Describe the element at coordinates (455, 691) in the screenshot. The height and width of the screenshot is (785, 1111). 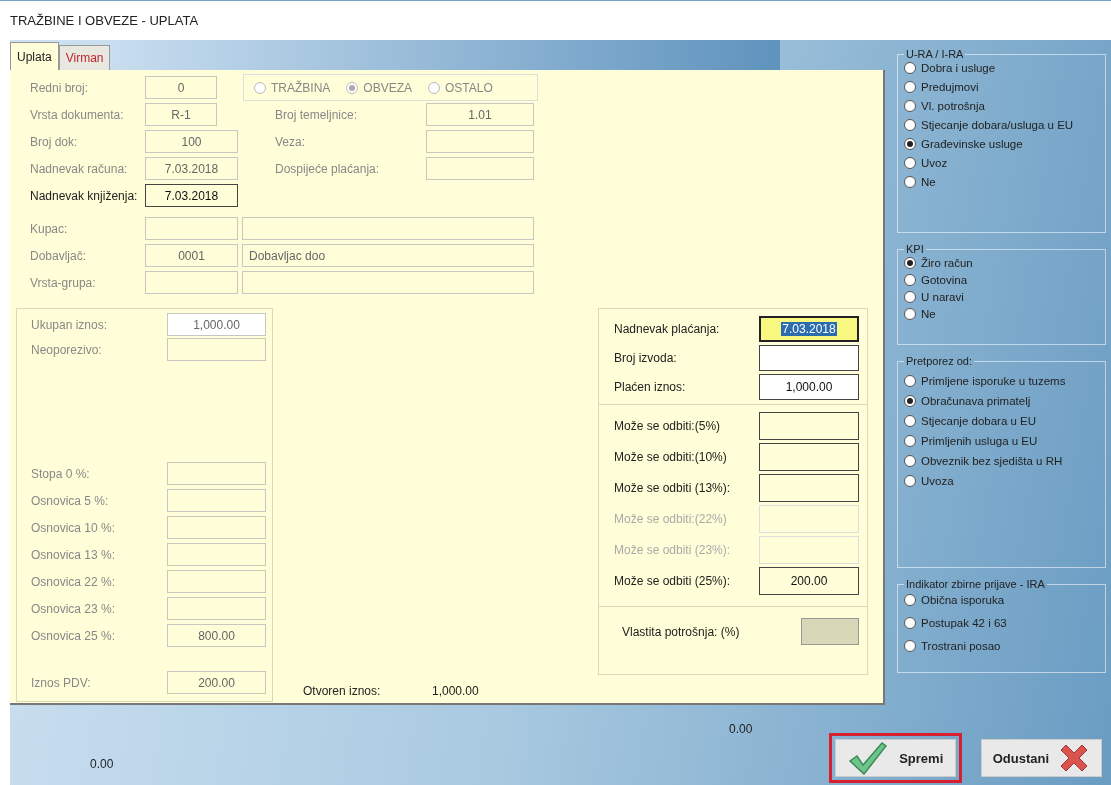
I see `amount-value: 1,000.00` at that location.